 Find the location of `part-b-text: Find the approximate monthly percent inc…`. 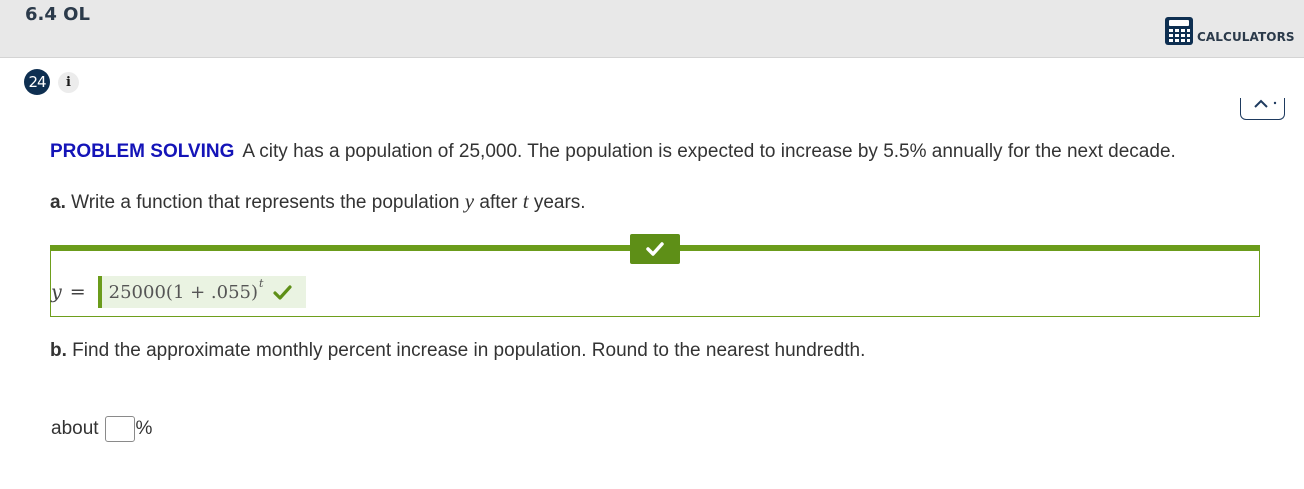

part-b-text: Find the approximate monthly percent inc… is located at coordinates (469, 350).